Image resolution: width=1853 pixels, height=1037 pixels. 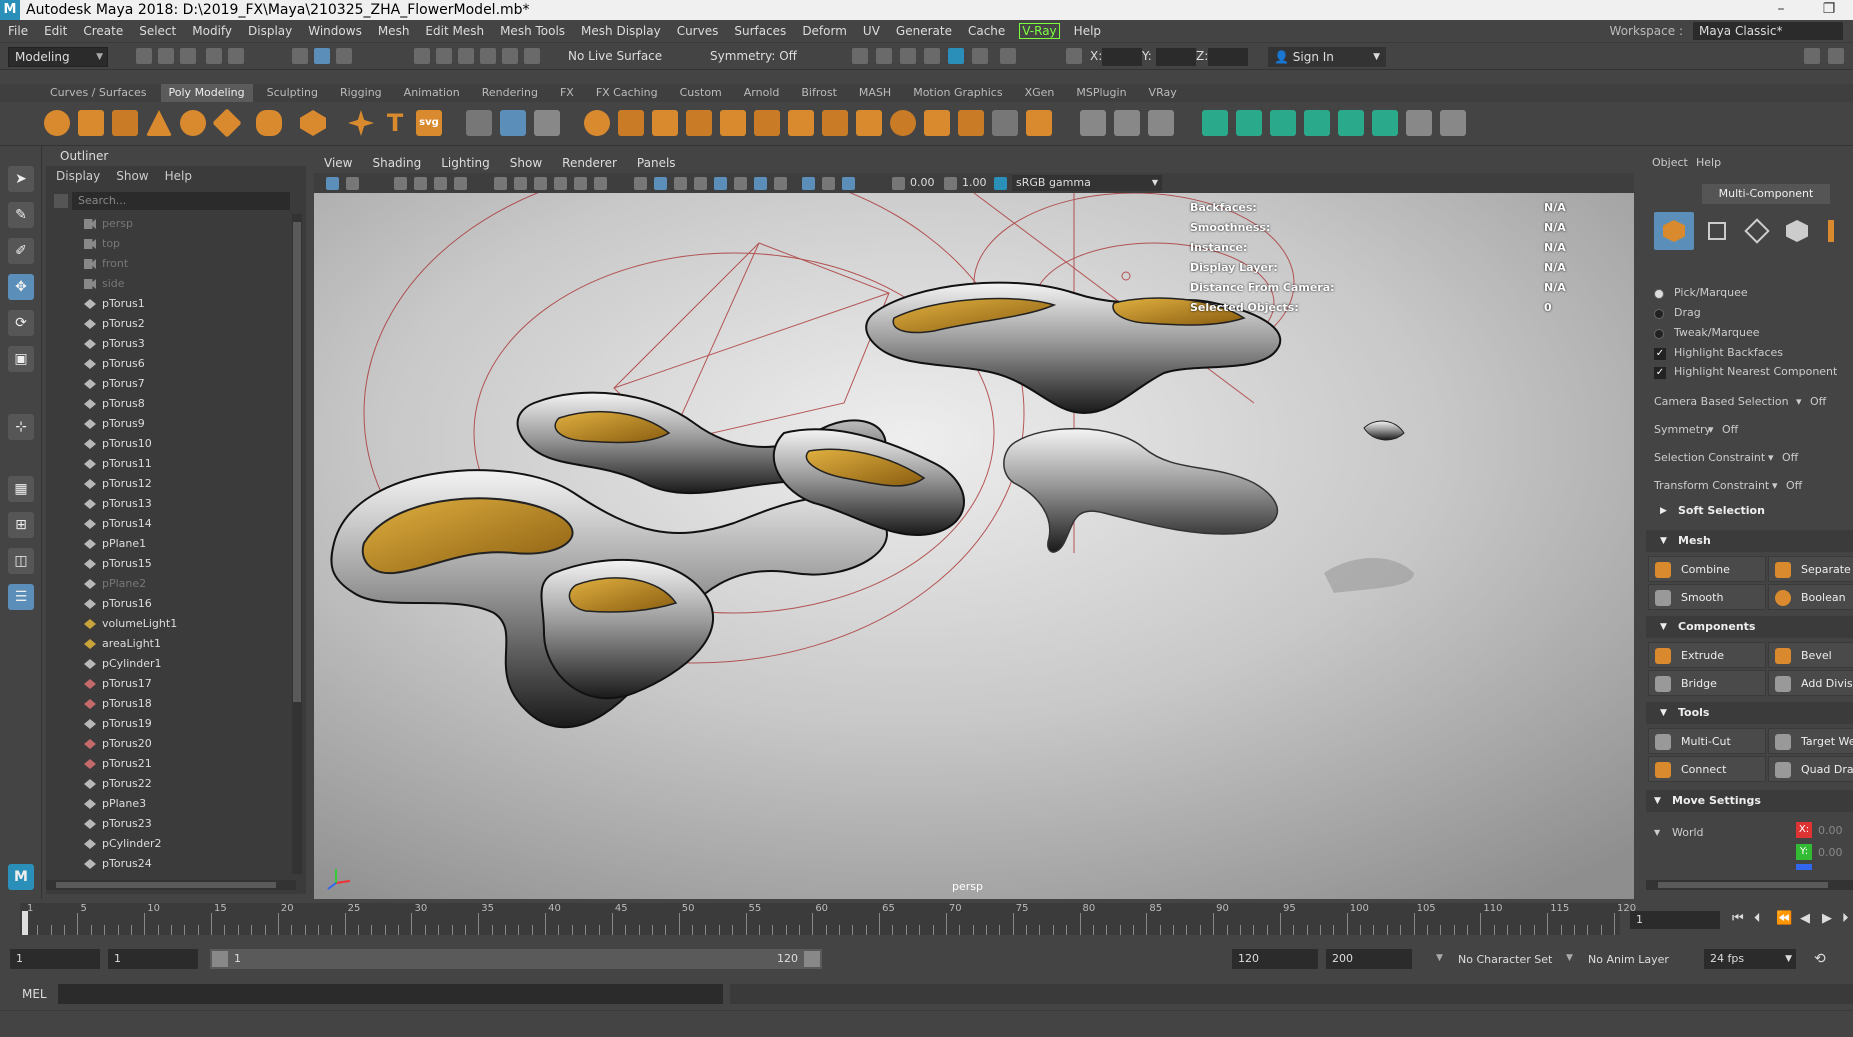 I want to click on xray-icon, so click(x=828, y=183).